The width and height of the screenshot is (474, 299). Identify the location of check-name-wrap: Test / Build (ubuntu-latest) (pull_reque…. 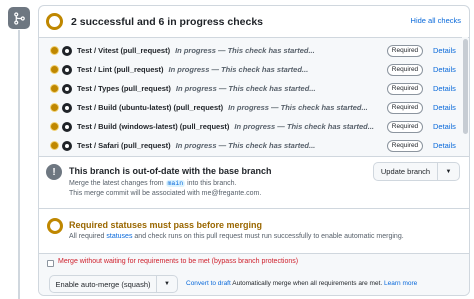
(222, 107).